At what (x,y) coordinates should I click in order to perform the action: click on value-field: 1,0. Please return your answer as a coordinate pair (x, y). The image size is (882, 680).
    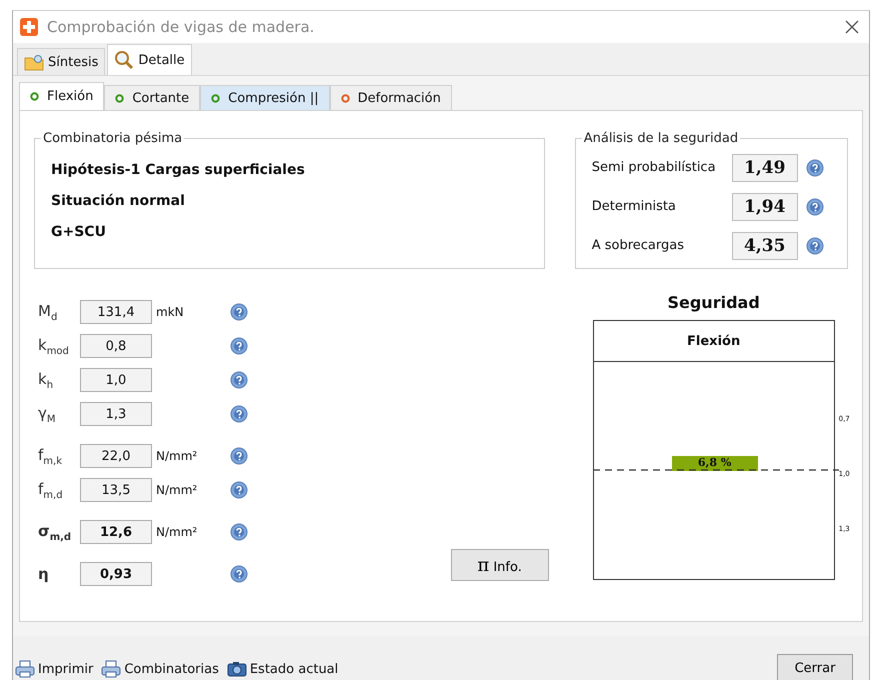
    Looking at the image, I should click on (116, 380).